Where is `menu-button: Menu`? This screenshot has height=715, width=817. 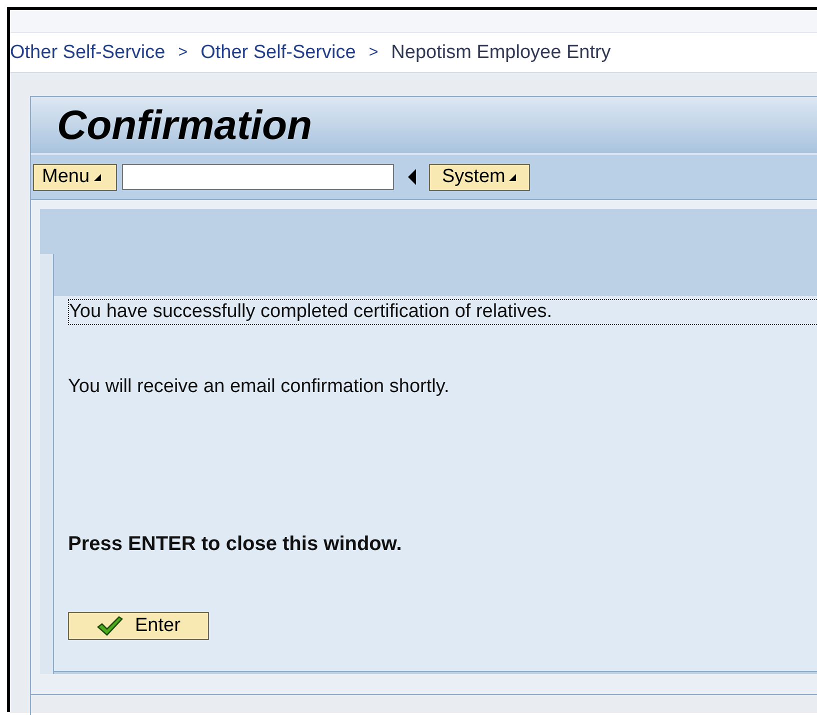 menu-button: Menu is located at coordinates (75, 177).